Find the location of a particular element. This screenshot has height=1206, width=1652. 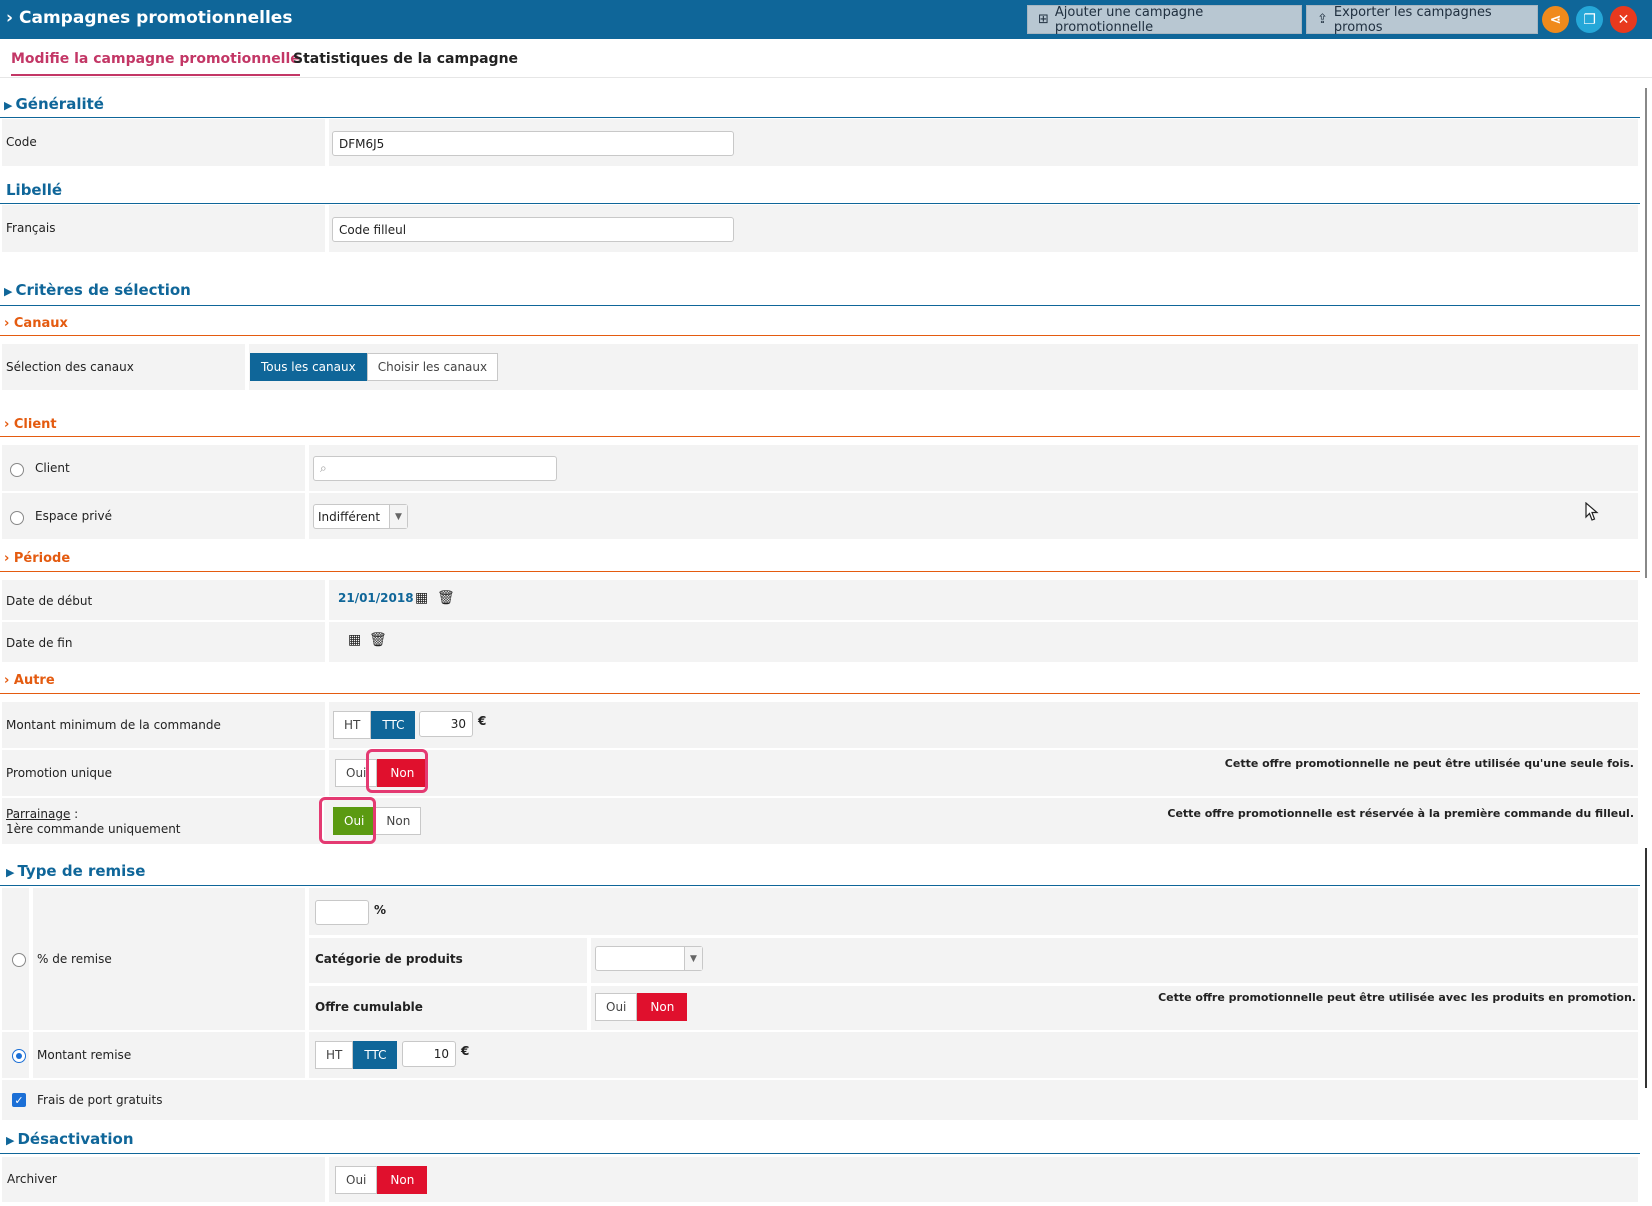

section-libelle: Libellé is located at coordinates (34, 190).